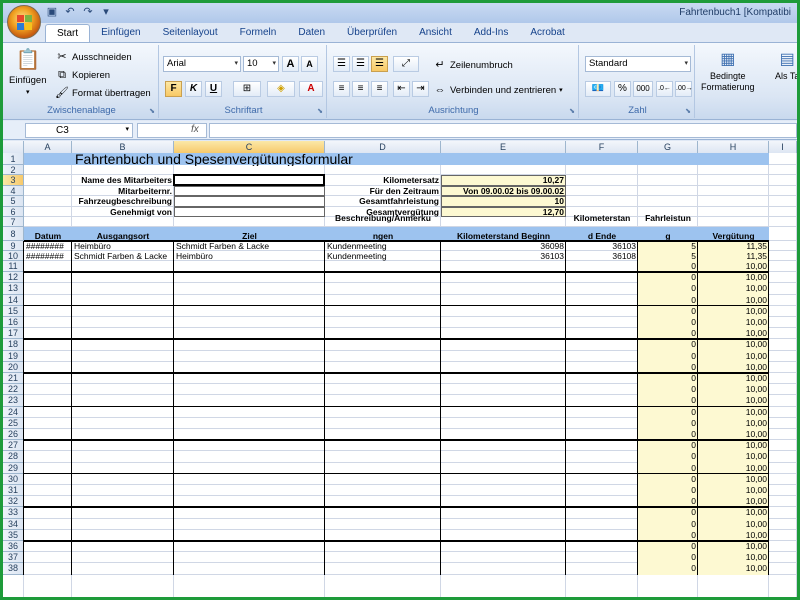  I want to click on row-header-2: 2, so click(13, 170).